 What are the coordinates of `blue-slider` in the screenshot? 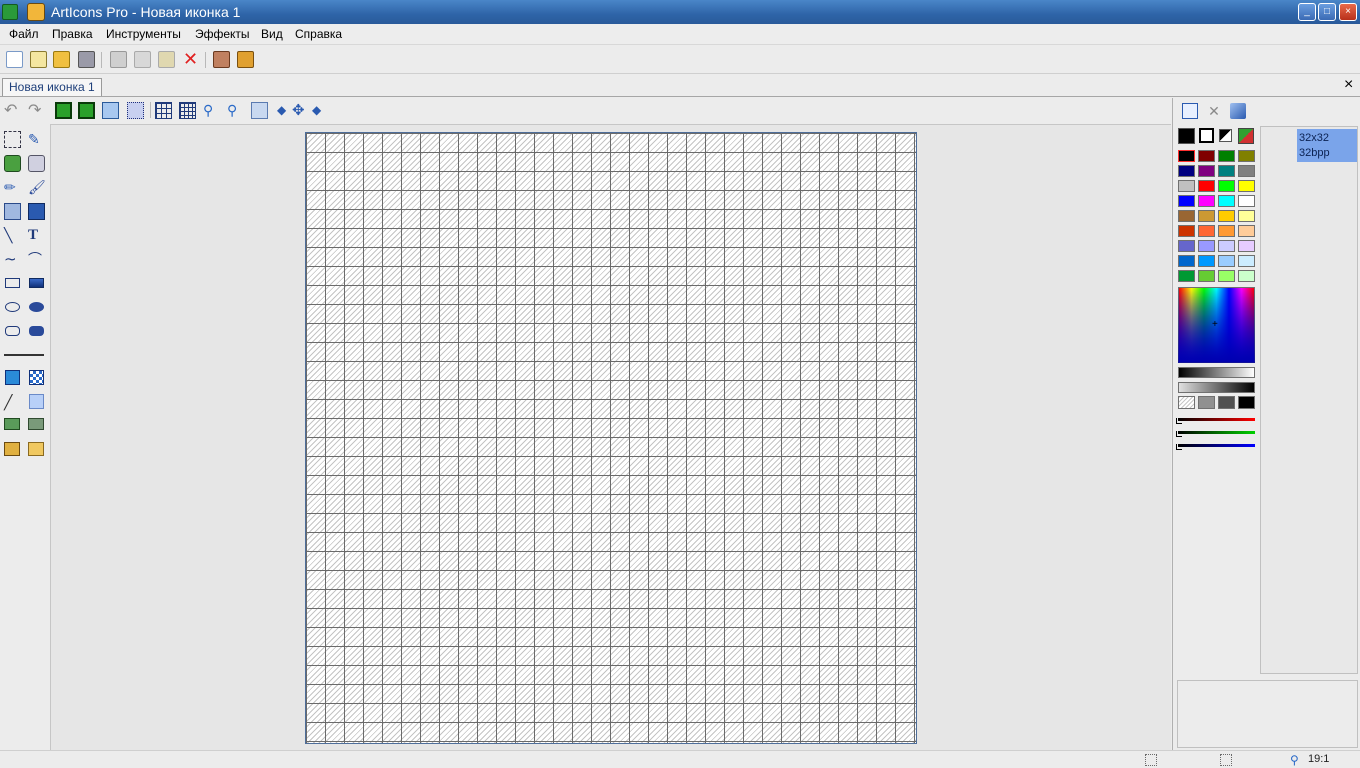 It's located at (1216, 445).